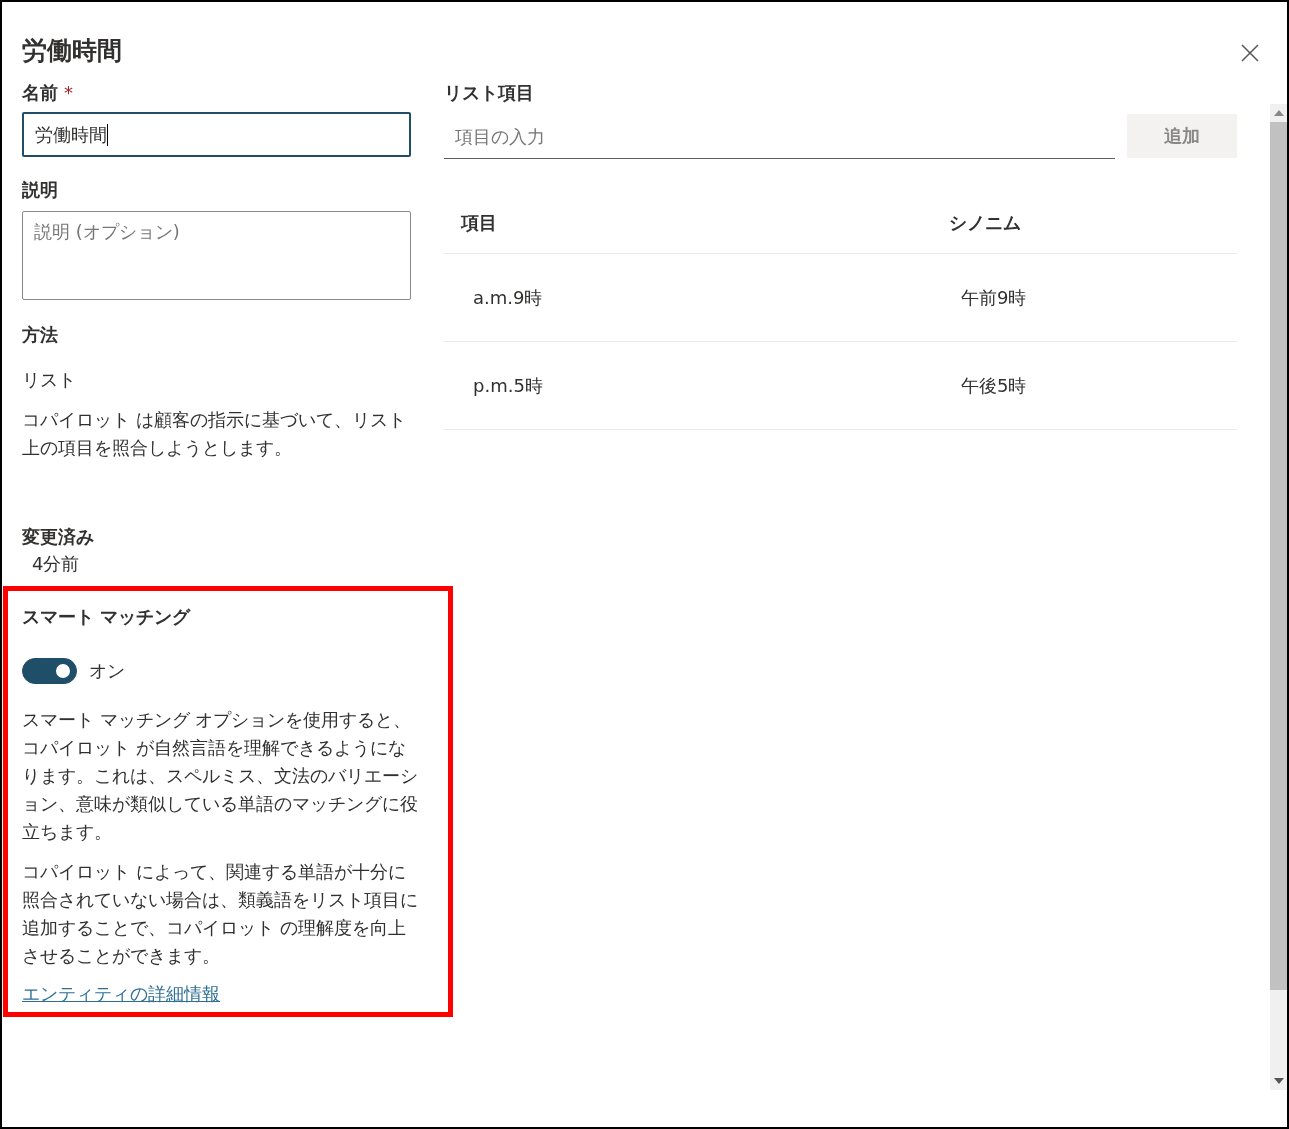 Image resolution: width=1289 pixels, height=1129 pixels. What do you see at coordinates (479, 223) in the screenshot?
I see `column-header: 項目` at bounding box center [479, 223].